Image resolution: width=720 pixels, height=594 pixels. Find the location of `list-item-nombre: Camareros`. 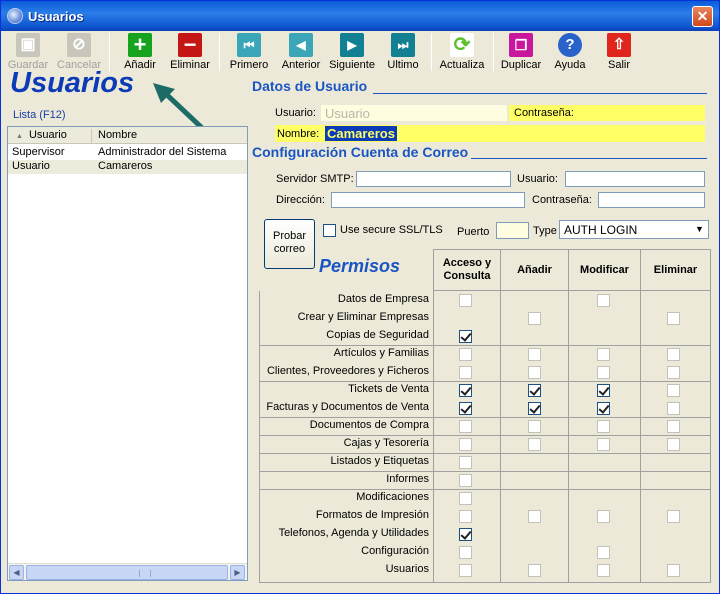

list-item-nombre: Camareros is located at coordinates (125, 166).